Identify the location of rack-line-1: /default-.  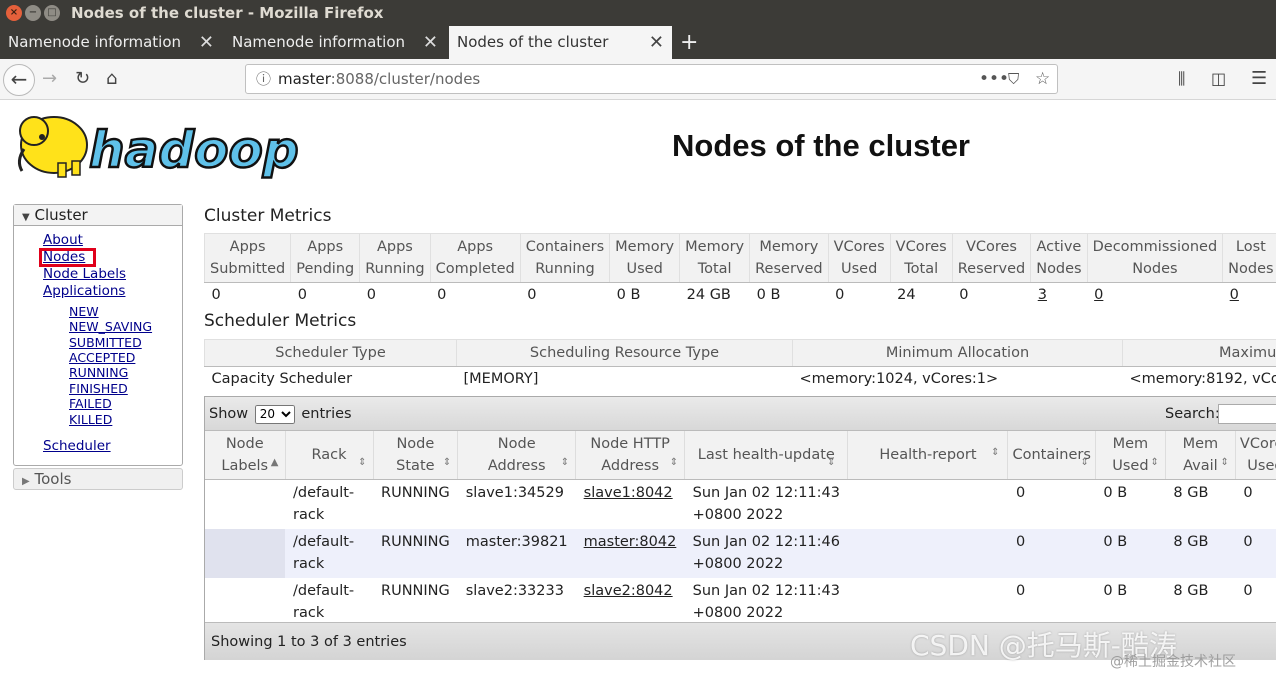
(324, 590).